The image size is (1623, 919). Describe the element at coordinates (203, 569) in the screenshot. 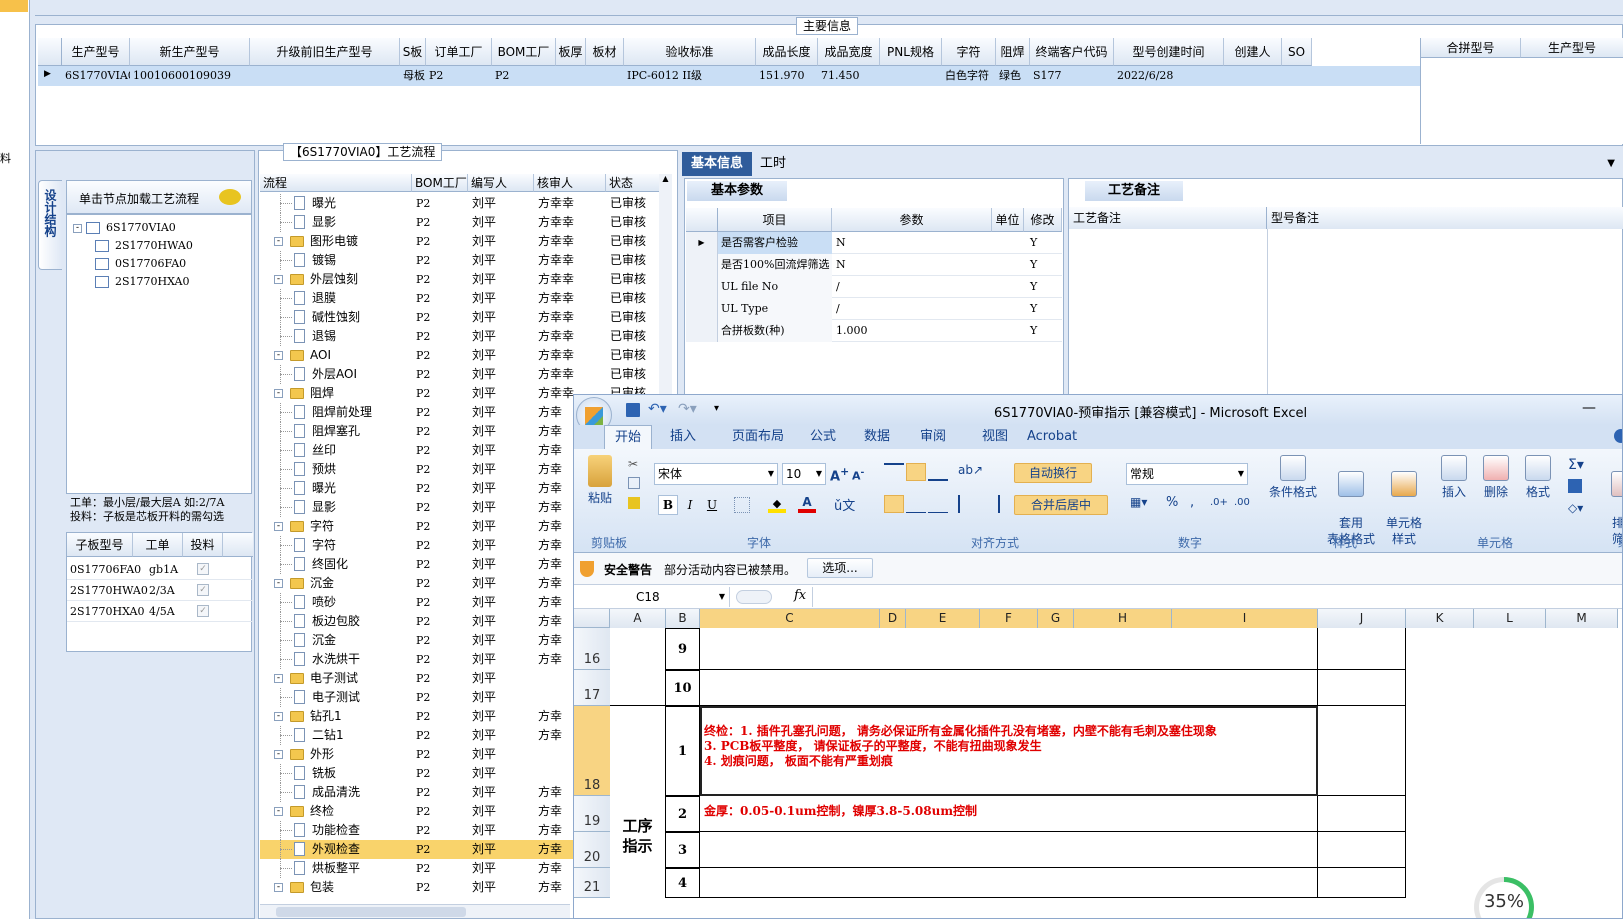

I see `feed-checkbox: ✓` at that location.